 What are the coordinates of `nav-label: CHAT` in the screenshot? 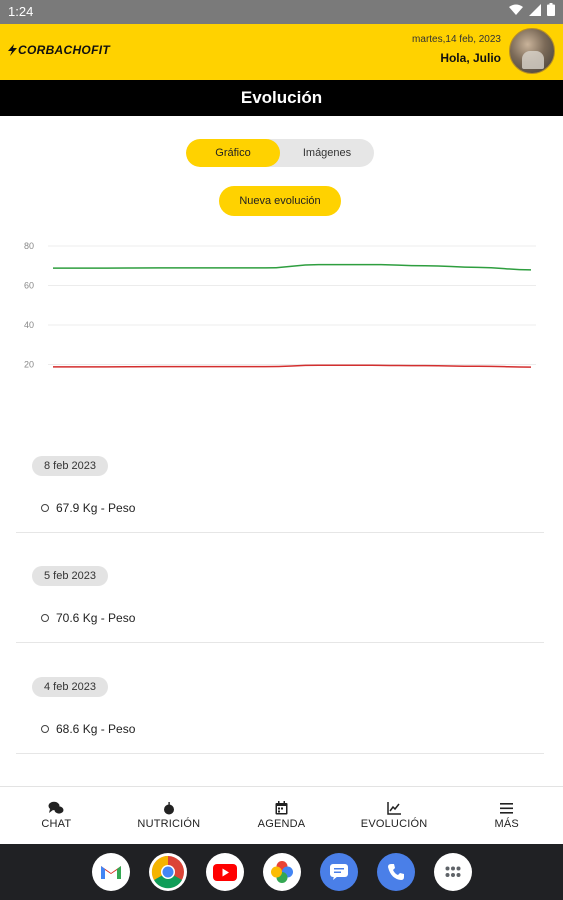 It's located at (56, 824).